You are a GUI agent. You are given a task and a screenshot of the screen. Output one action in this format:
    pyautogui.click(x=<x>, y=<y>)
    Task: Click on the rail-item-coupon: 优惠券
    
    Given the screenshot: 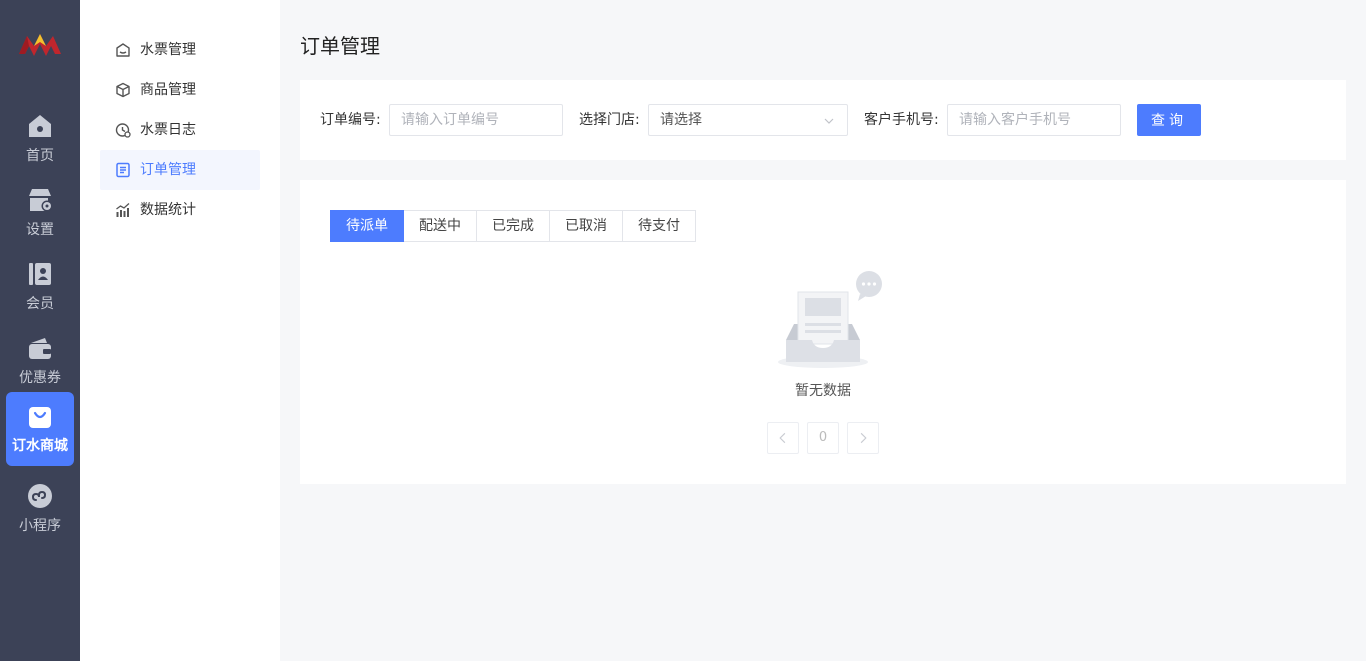 What is the action you would take?
    pyautogui.click(x=40, y=362)
    